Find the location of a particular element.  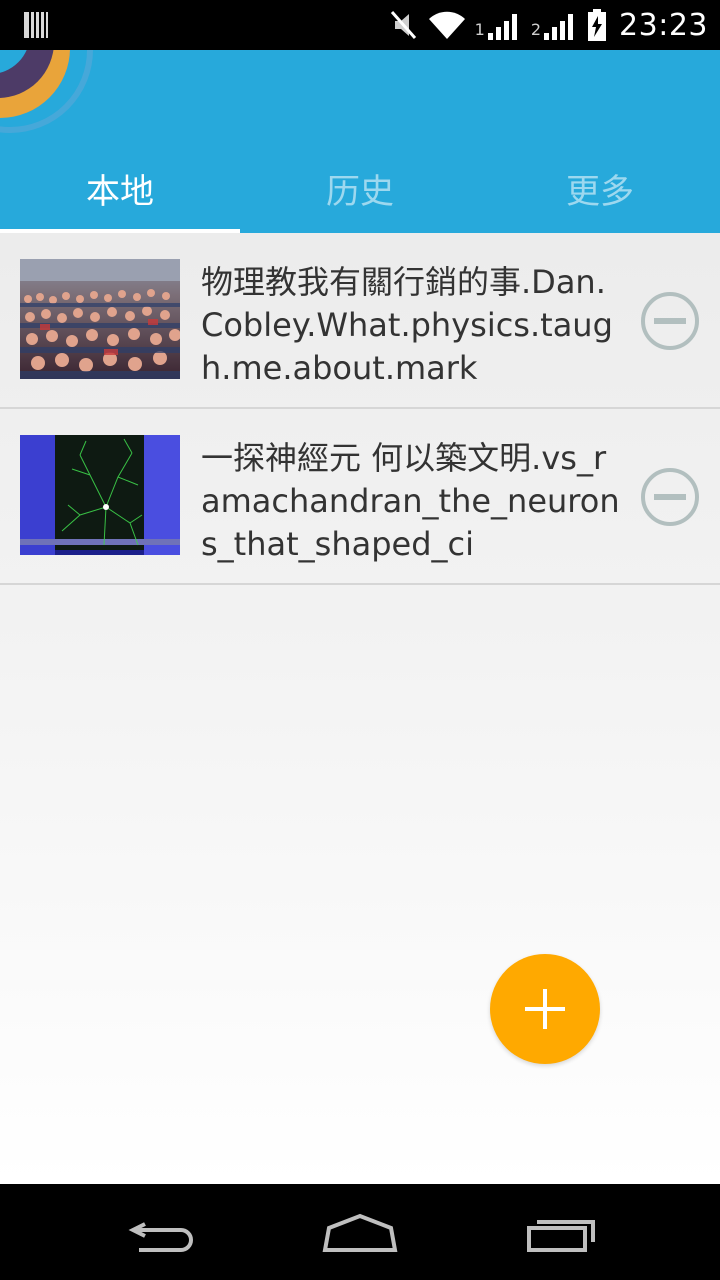

status-bar: 1 2 23:23 is located at coordinates (360, 25).